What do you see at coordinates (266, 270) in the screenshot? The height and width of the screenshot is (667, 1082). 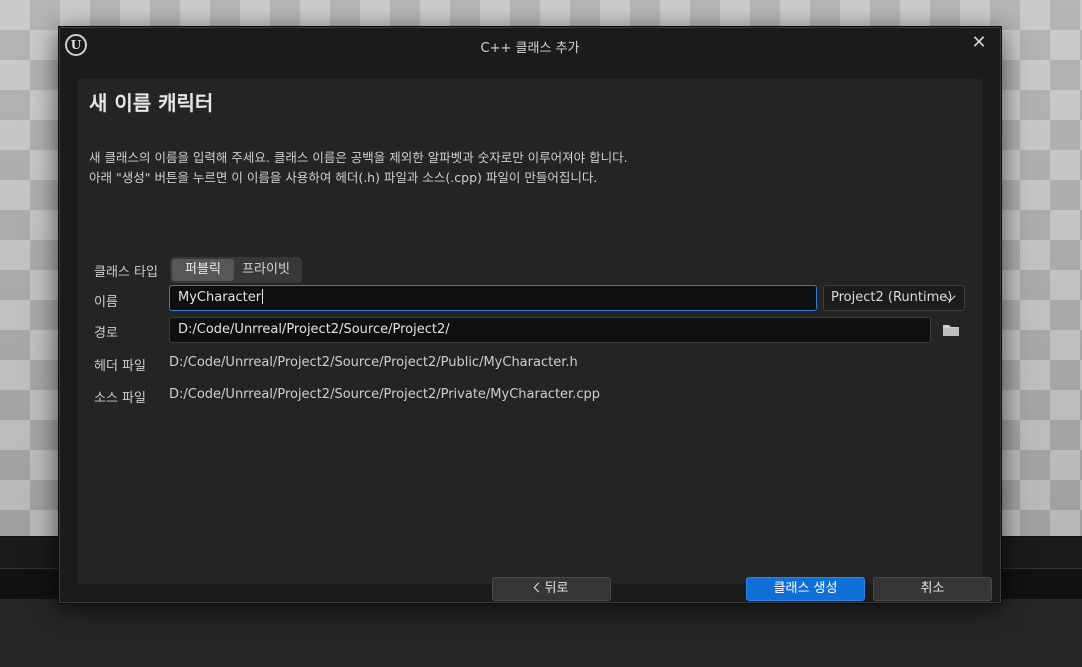 I see `class-type-private-option: 프라이빗` at bounding box center [266, 270].